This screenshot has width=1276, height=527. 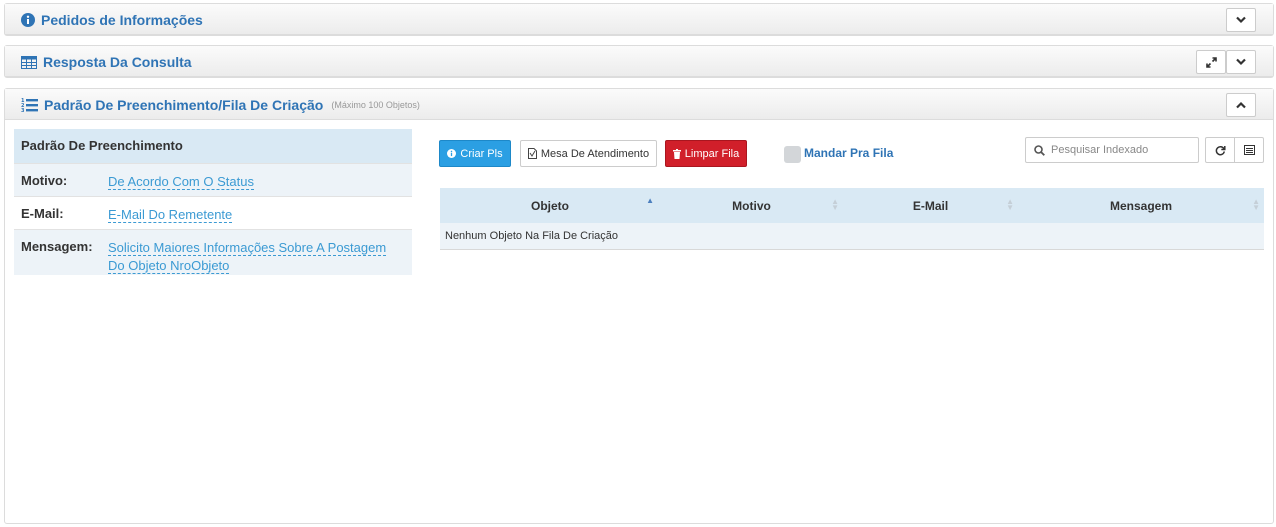 I want to click on motivo-editable-value: De Acordo Com O Status, so click(x=181, y=181).